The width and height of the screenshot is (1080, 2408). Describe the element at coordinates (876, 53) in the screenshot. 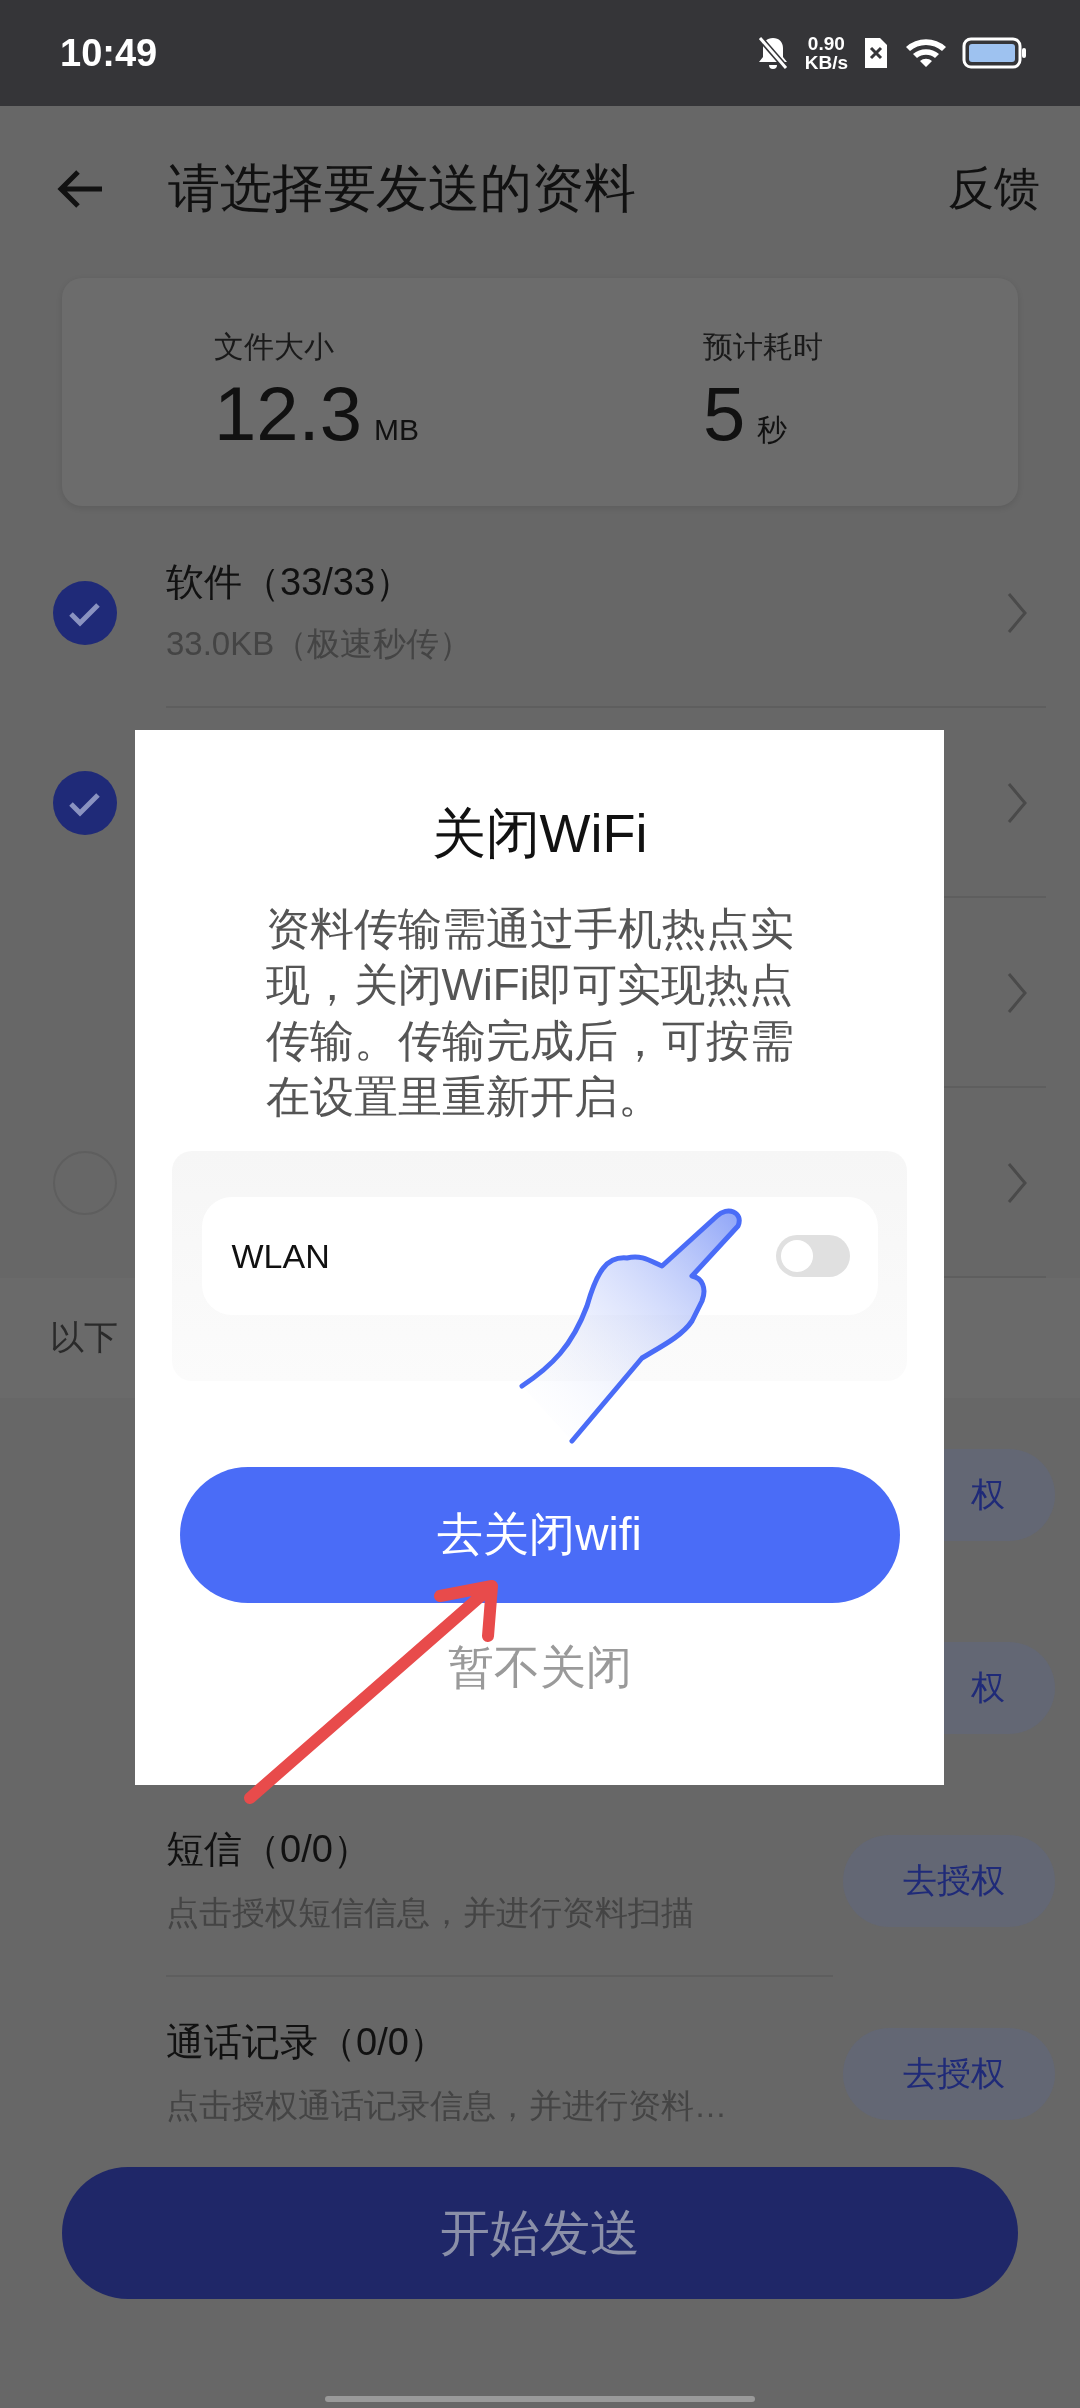

I see `sim-icon` at that location.